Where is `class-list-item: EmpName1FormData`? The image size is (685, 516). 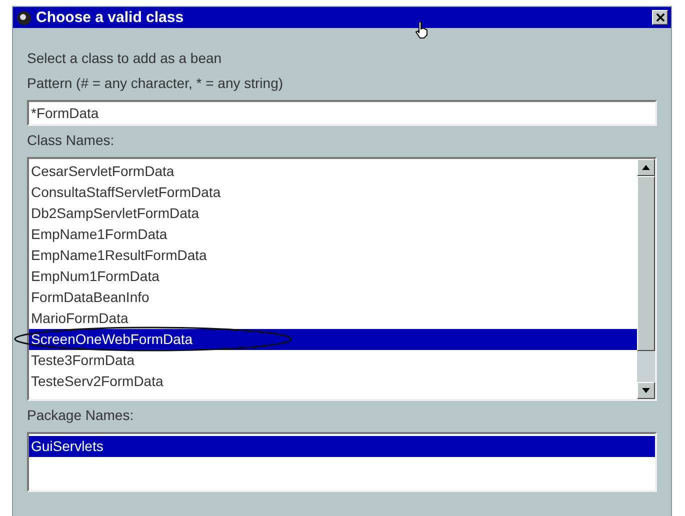 class-list-item: EmpName1FormData is located at coordinates (333, 234).